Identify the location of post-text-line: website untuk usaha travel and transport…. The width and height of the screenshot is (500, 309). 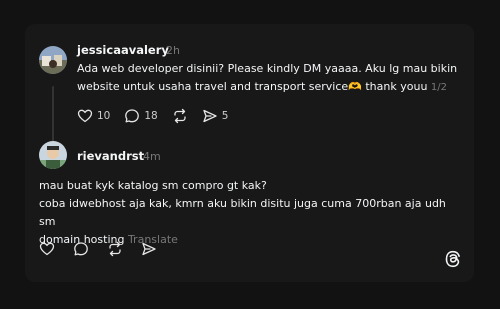
(252, 86).